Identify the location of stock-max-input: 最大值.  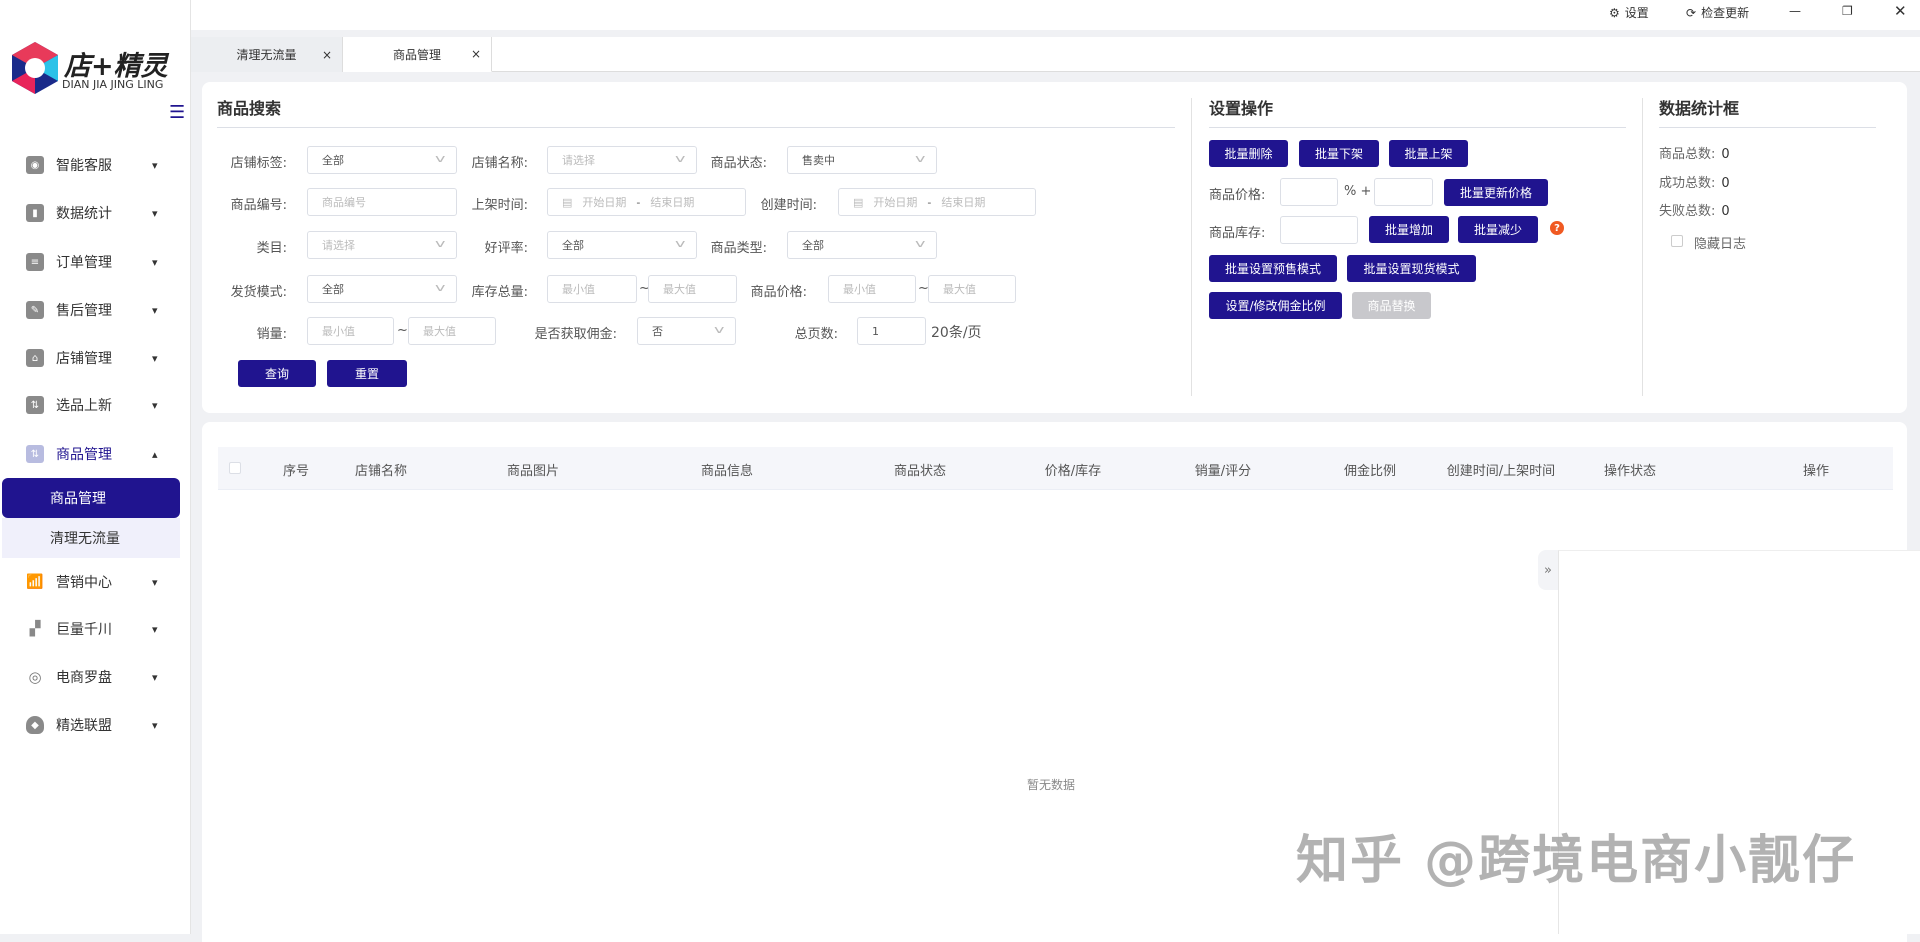
(692, 289).